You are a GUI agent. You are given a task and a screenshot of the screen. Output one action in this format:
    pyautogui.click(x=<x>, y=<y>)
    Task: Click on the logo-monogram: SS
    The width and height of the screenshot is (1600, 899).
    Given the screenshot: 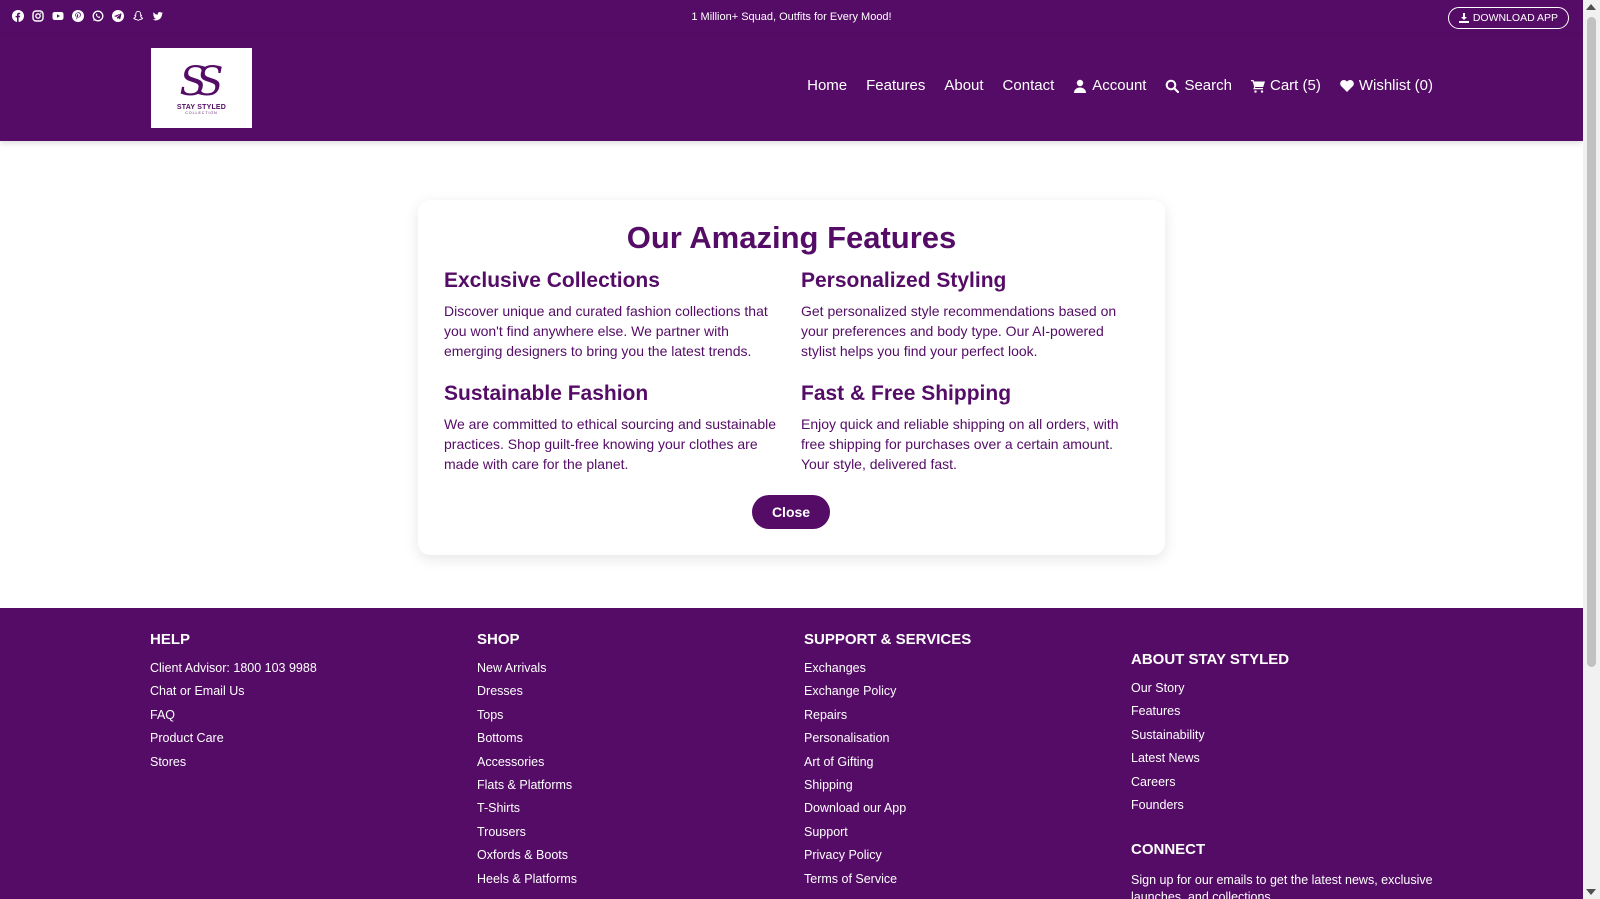 What is the action you would take?
    pyautogui.click(x=201, y=81)
    